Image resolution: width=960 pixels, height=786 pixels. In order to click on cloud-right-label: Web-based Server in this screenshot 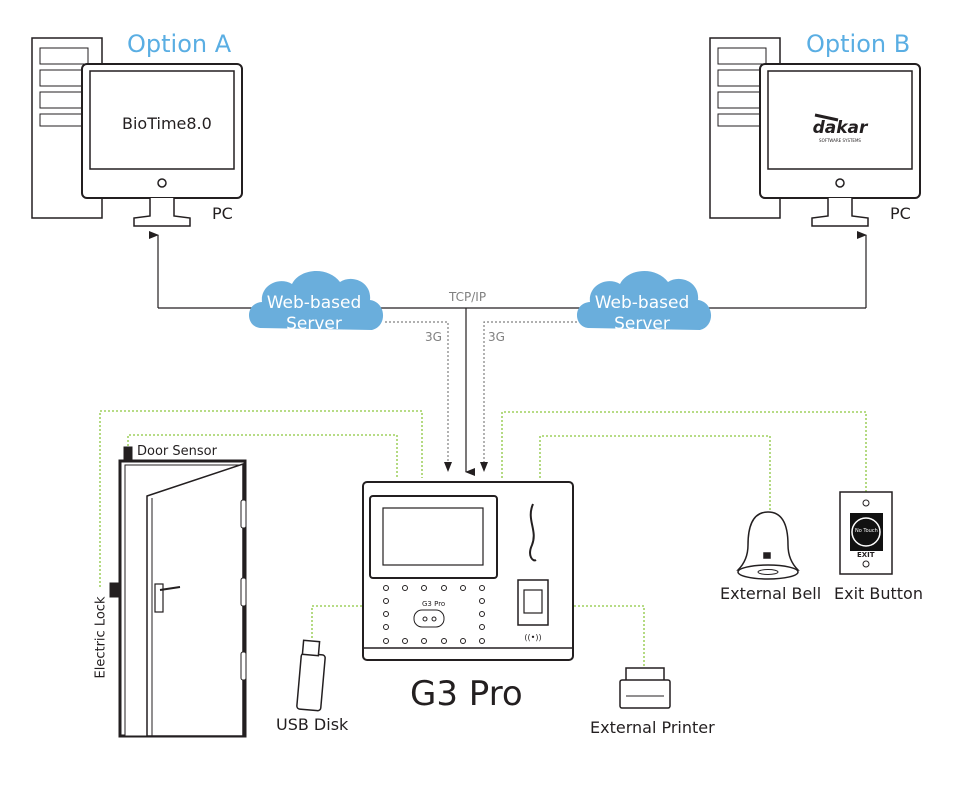, I will do `click(642, 314)`.